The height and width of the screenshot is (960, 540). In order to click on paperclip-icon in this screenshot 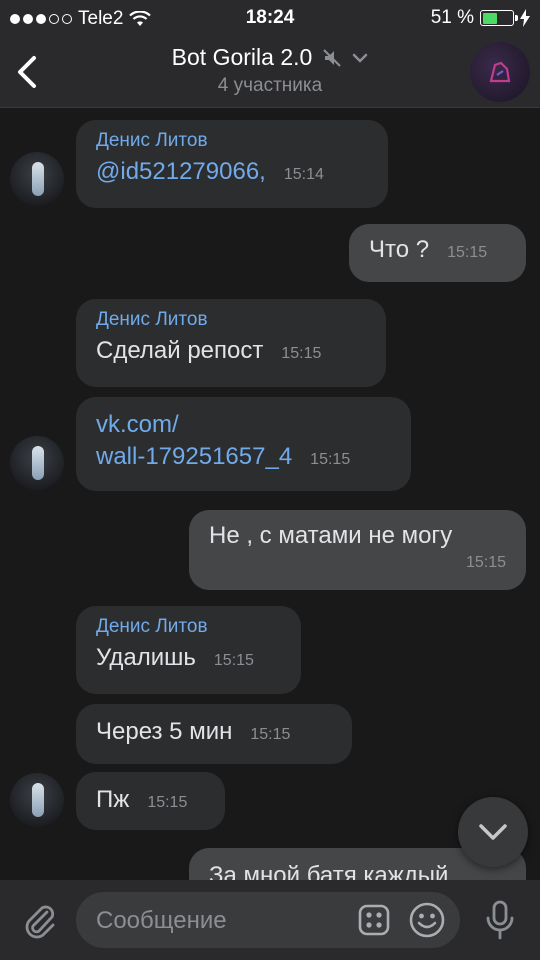, I will do `click(40, 922)`.